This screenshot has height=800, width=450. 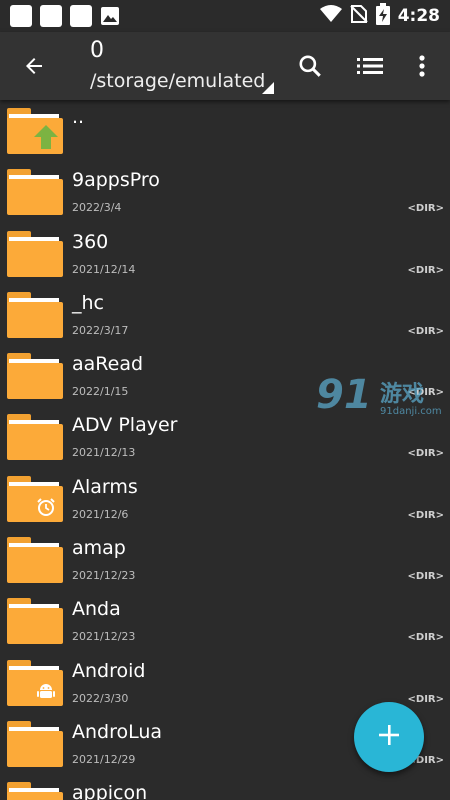 I want to click on search-icon, so click(x=310, y=66).